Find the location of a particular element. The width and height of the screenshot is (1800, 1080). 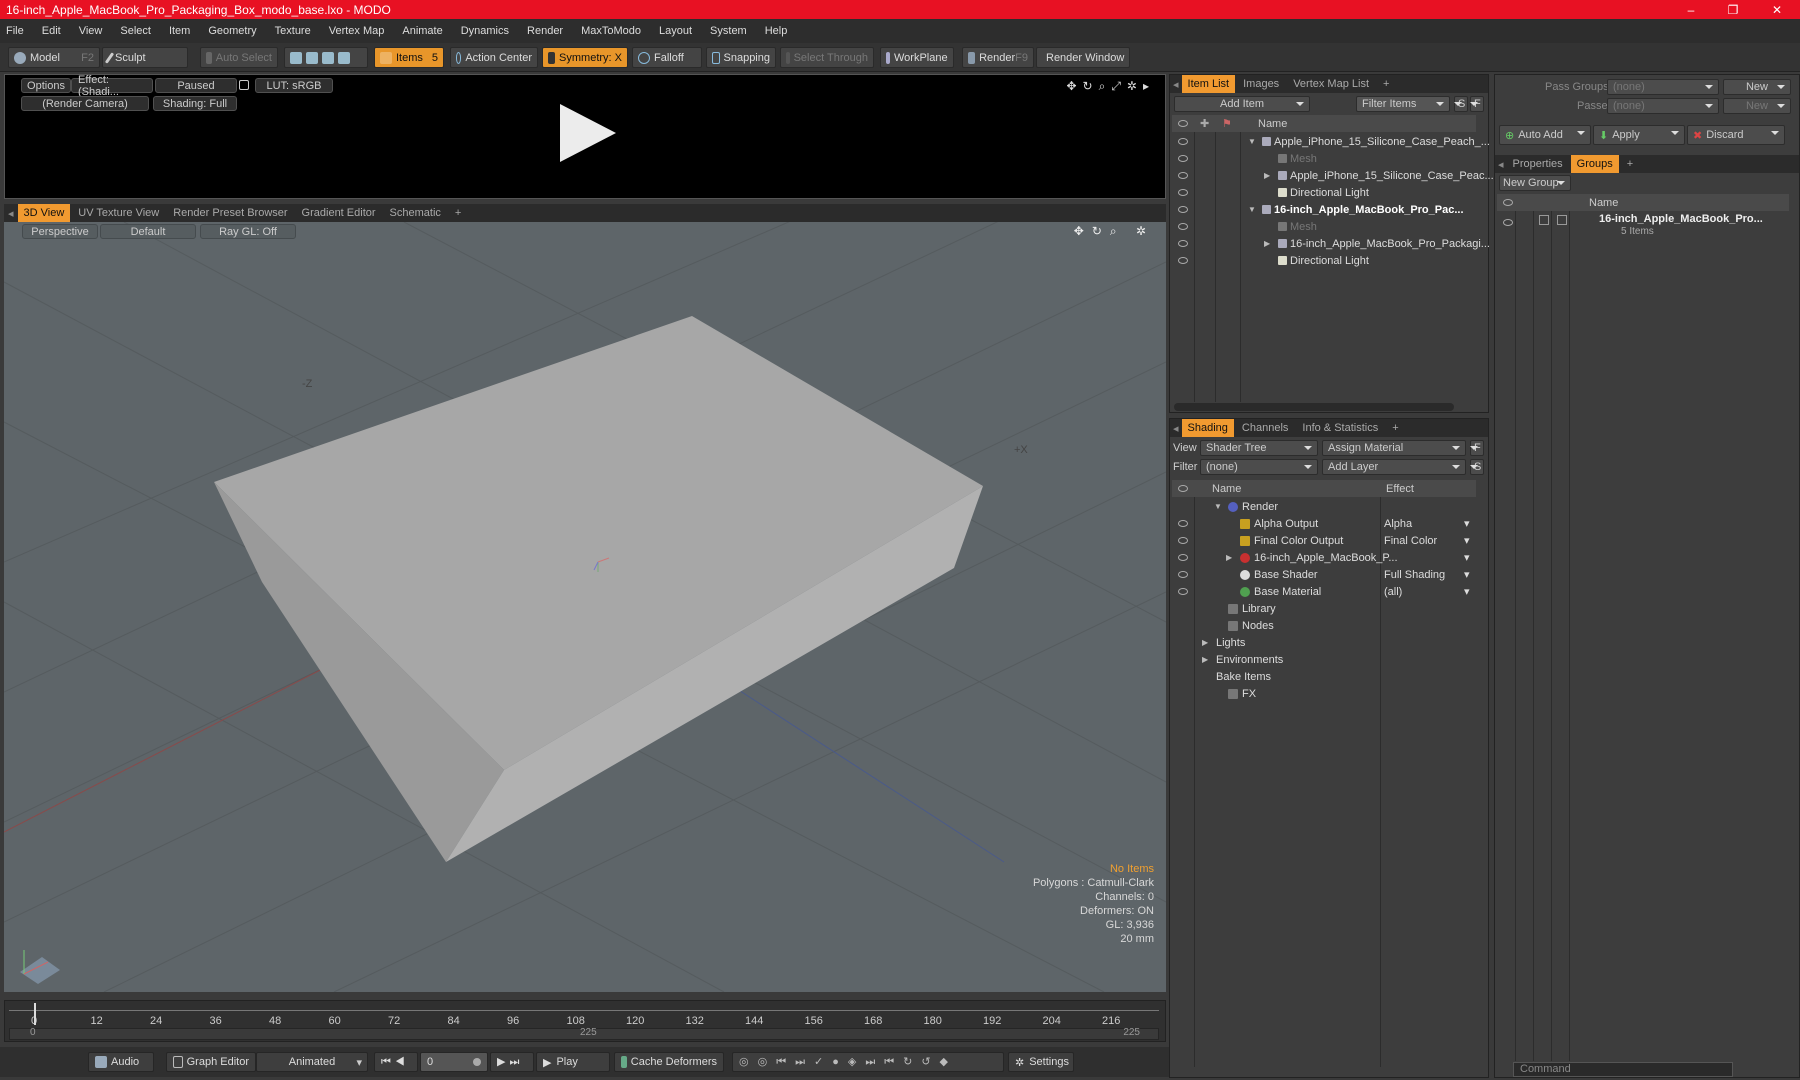

add-tab-button: + is located at coordinates (1386, 84).